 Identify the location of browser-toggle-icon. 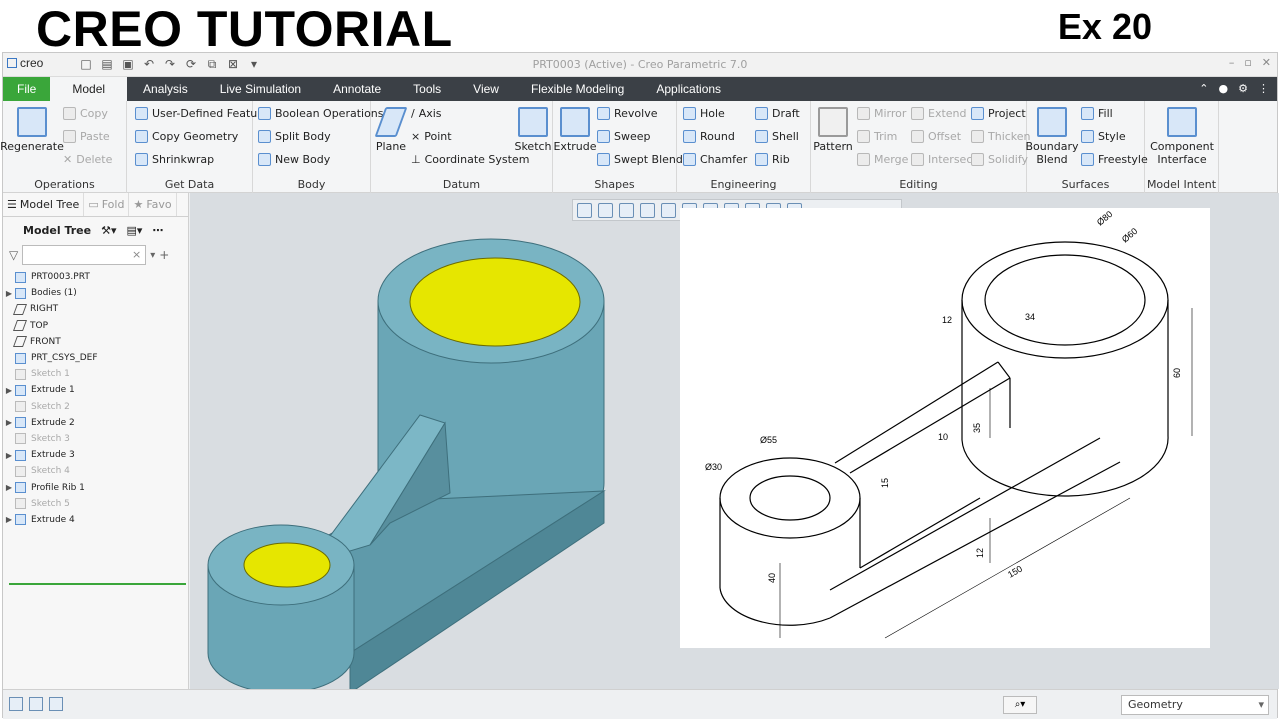
(36, 704).